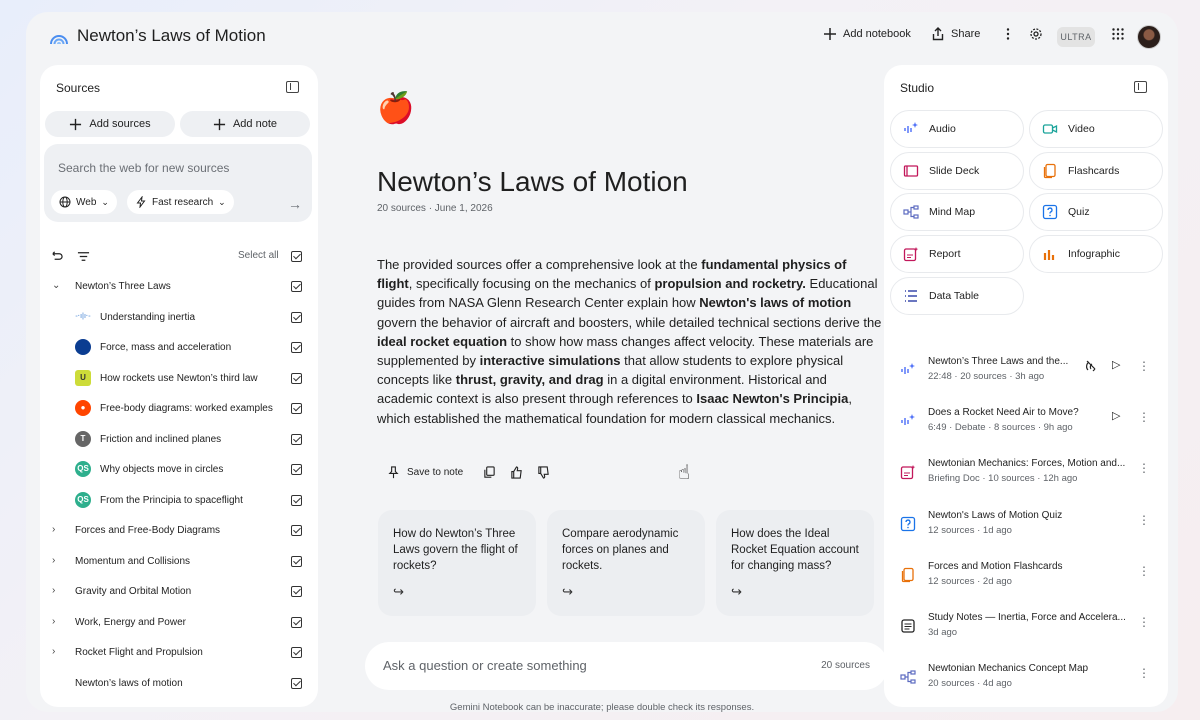  What do you see at coordinates (179, 440) in the screenshot?
I see `source-item: T Friction and inclined planes` at bounding box center [179, 440].